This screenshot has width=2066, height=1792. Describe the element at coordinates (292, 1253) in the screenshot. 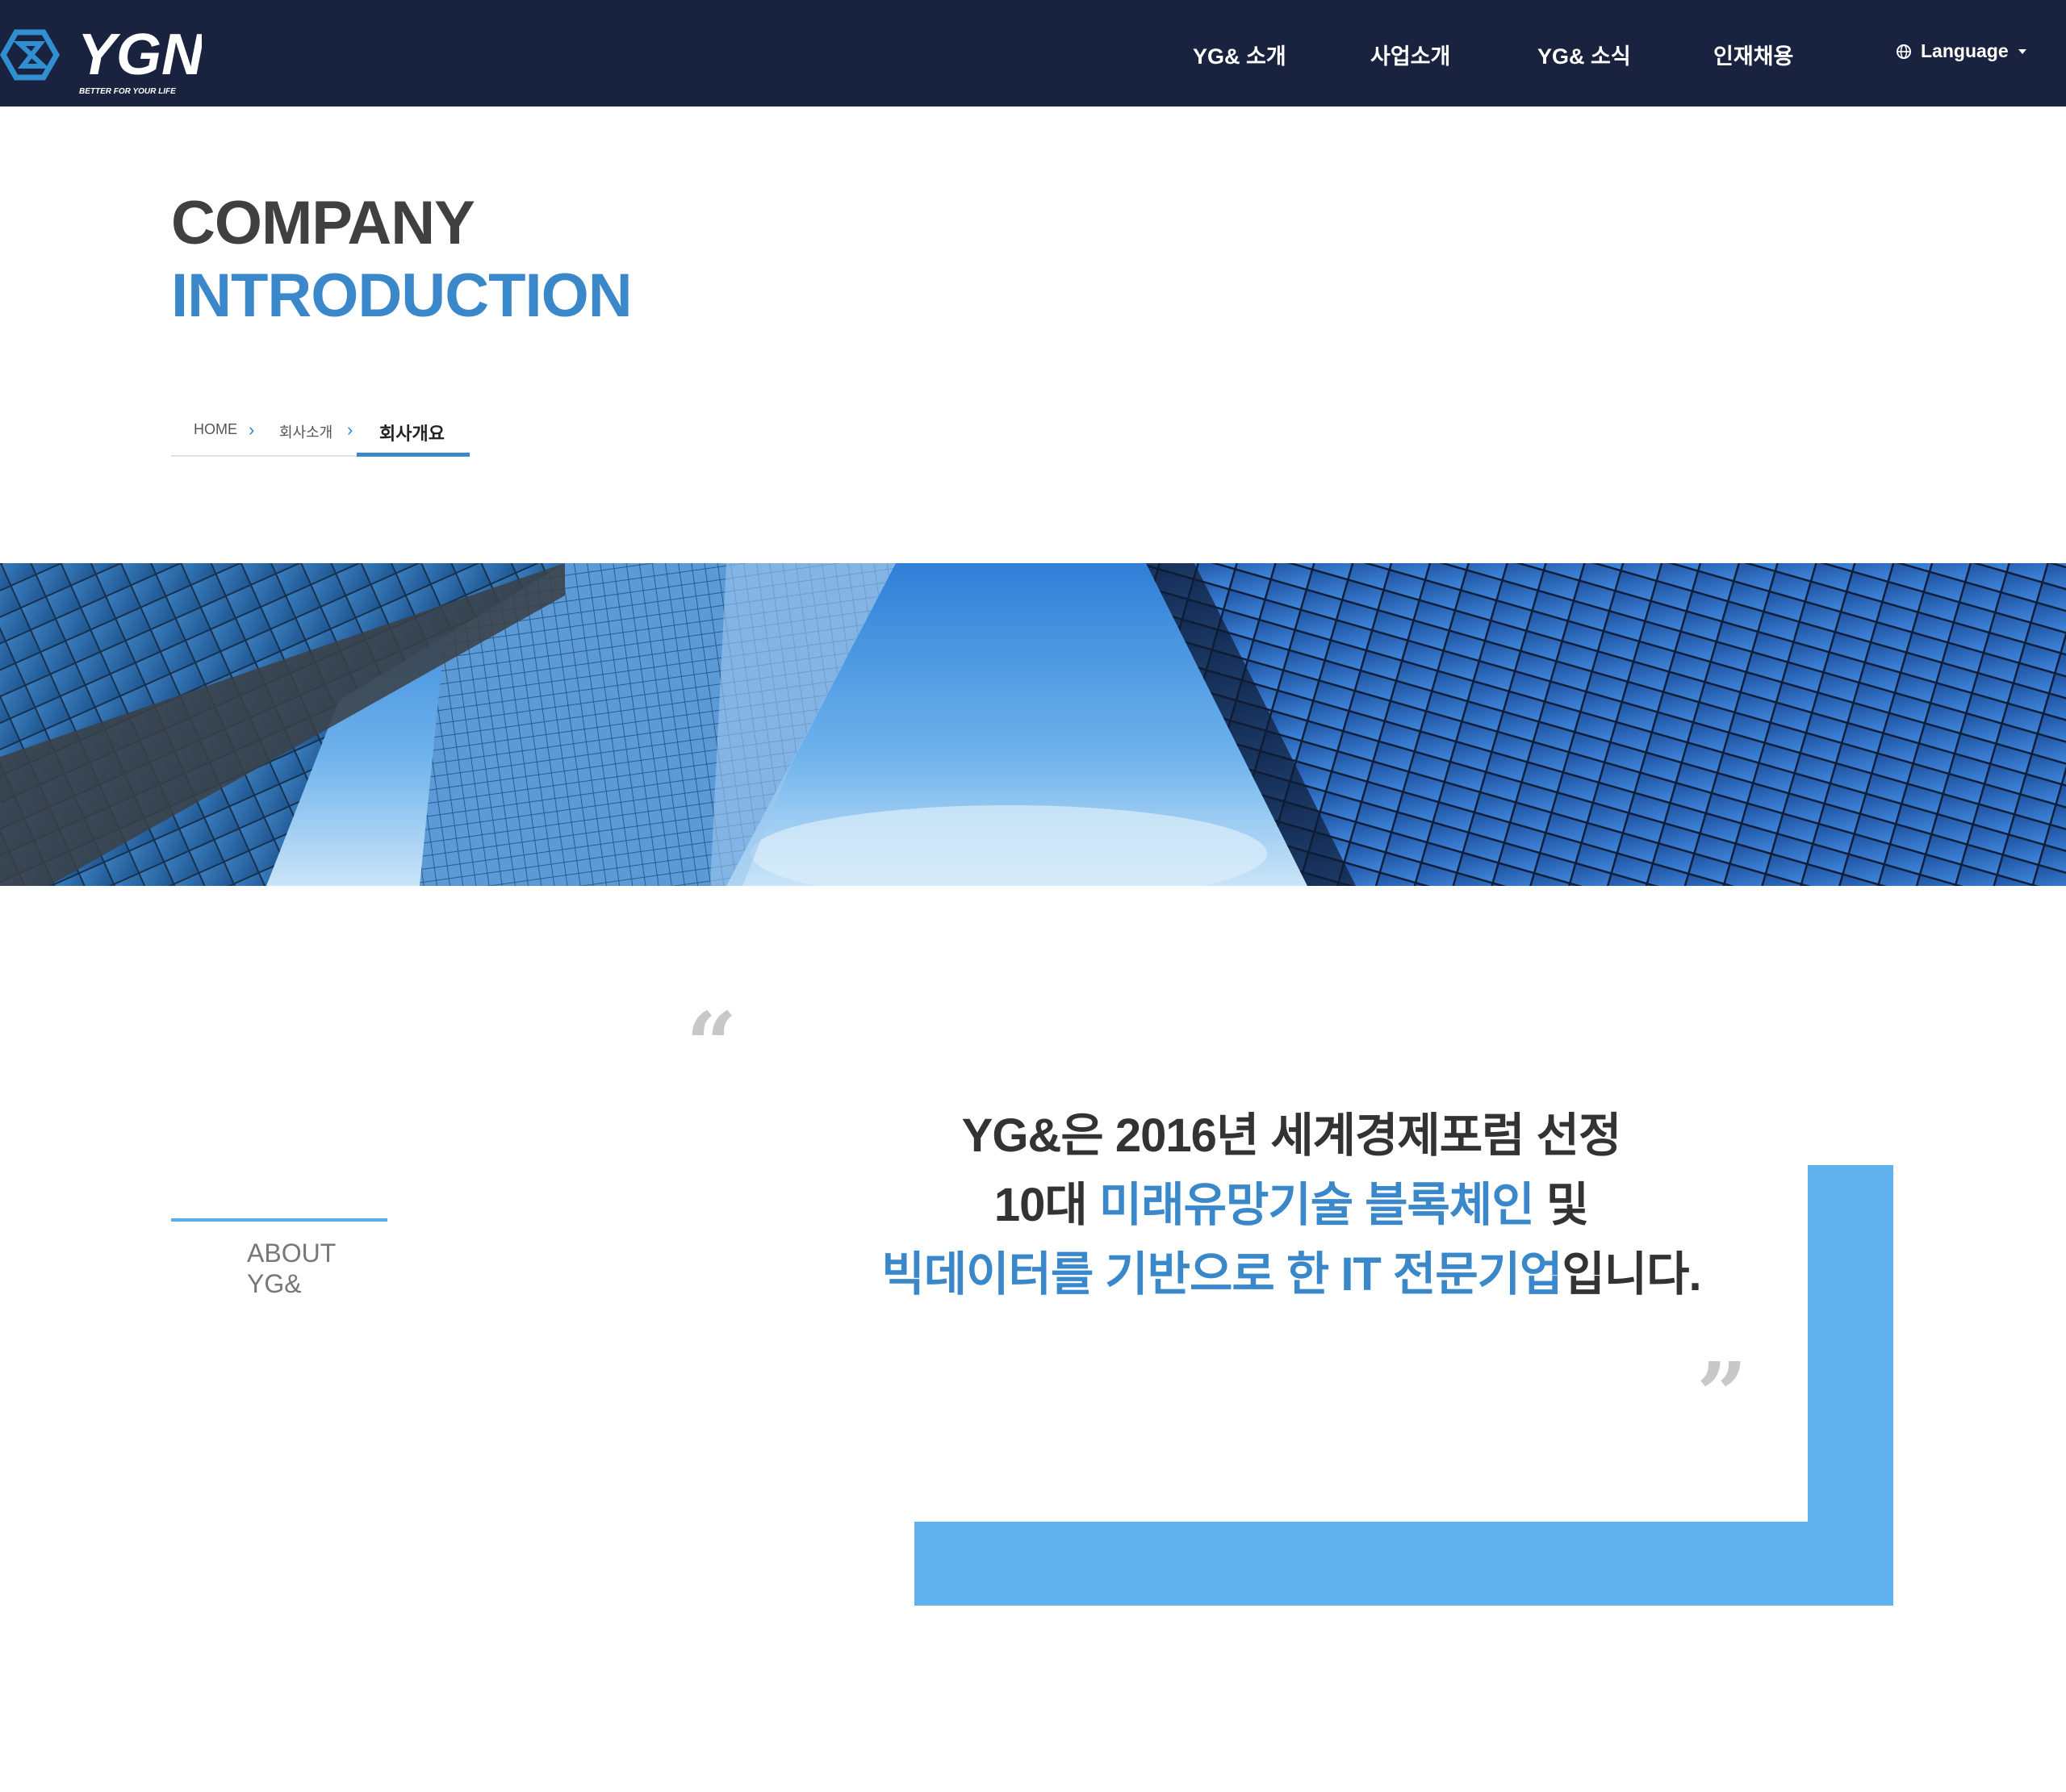

I see `about-label-line1: ABOUT` at that location.